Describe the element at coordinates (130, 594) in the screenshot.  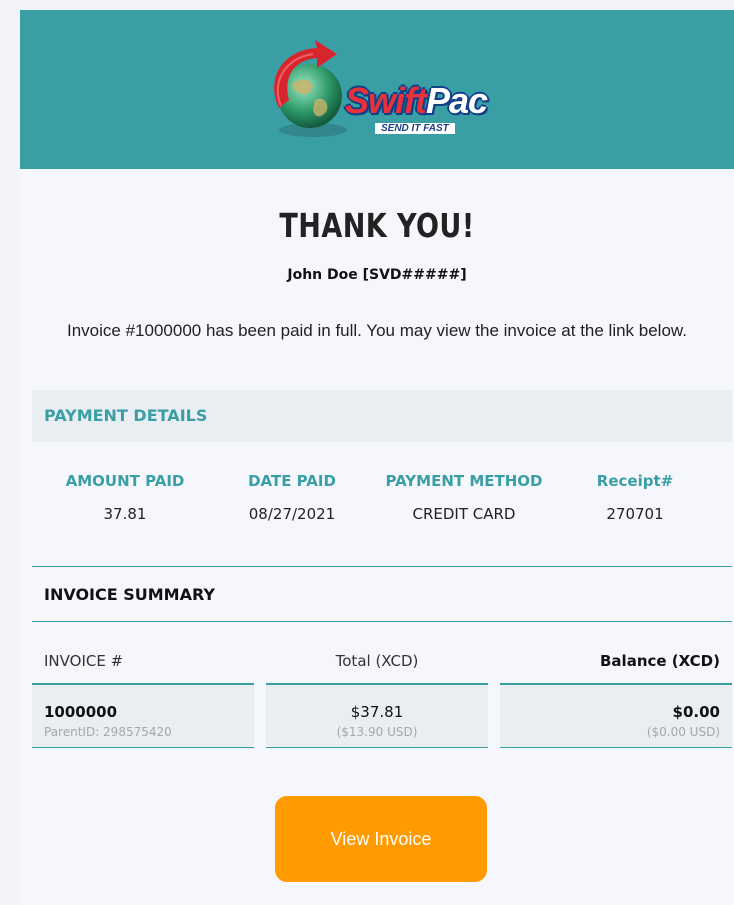
I see `invoice-summary-title: INVOICE SUMMARY` at that location.